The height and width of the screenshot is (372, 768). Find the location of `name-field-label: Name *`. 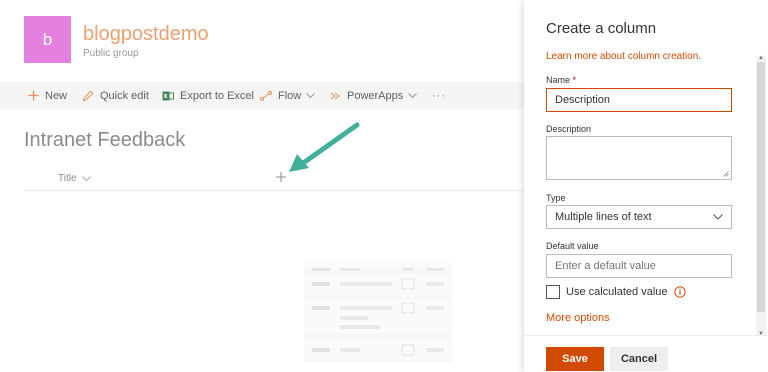

name-field-label: Name * is located at coordinates (561, 80).